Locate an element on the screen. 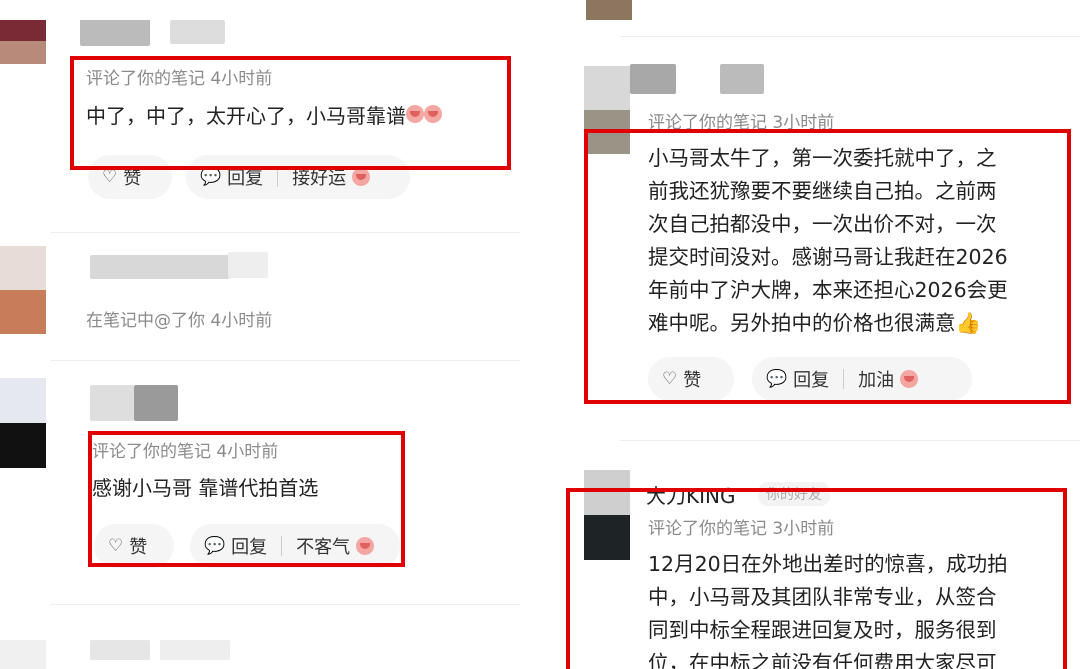 The image size is (1080, 669). comment-text: 中了，中了，太开心了，小马哥靠谱 is located at coordinates (264, 116).